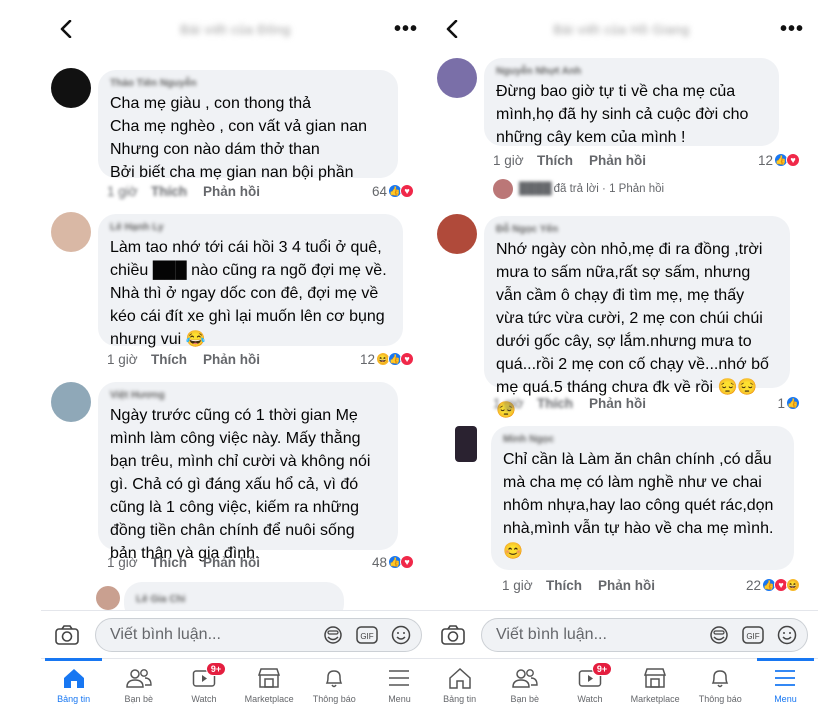 This screenshot has width=823, height=718. I want to click on reaction-count: 64, so click(379, 191).